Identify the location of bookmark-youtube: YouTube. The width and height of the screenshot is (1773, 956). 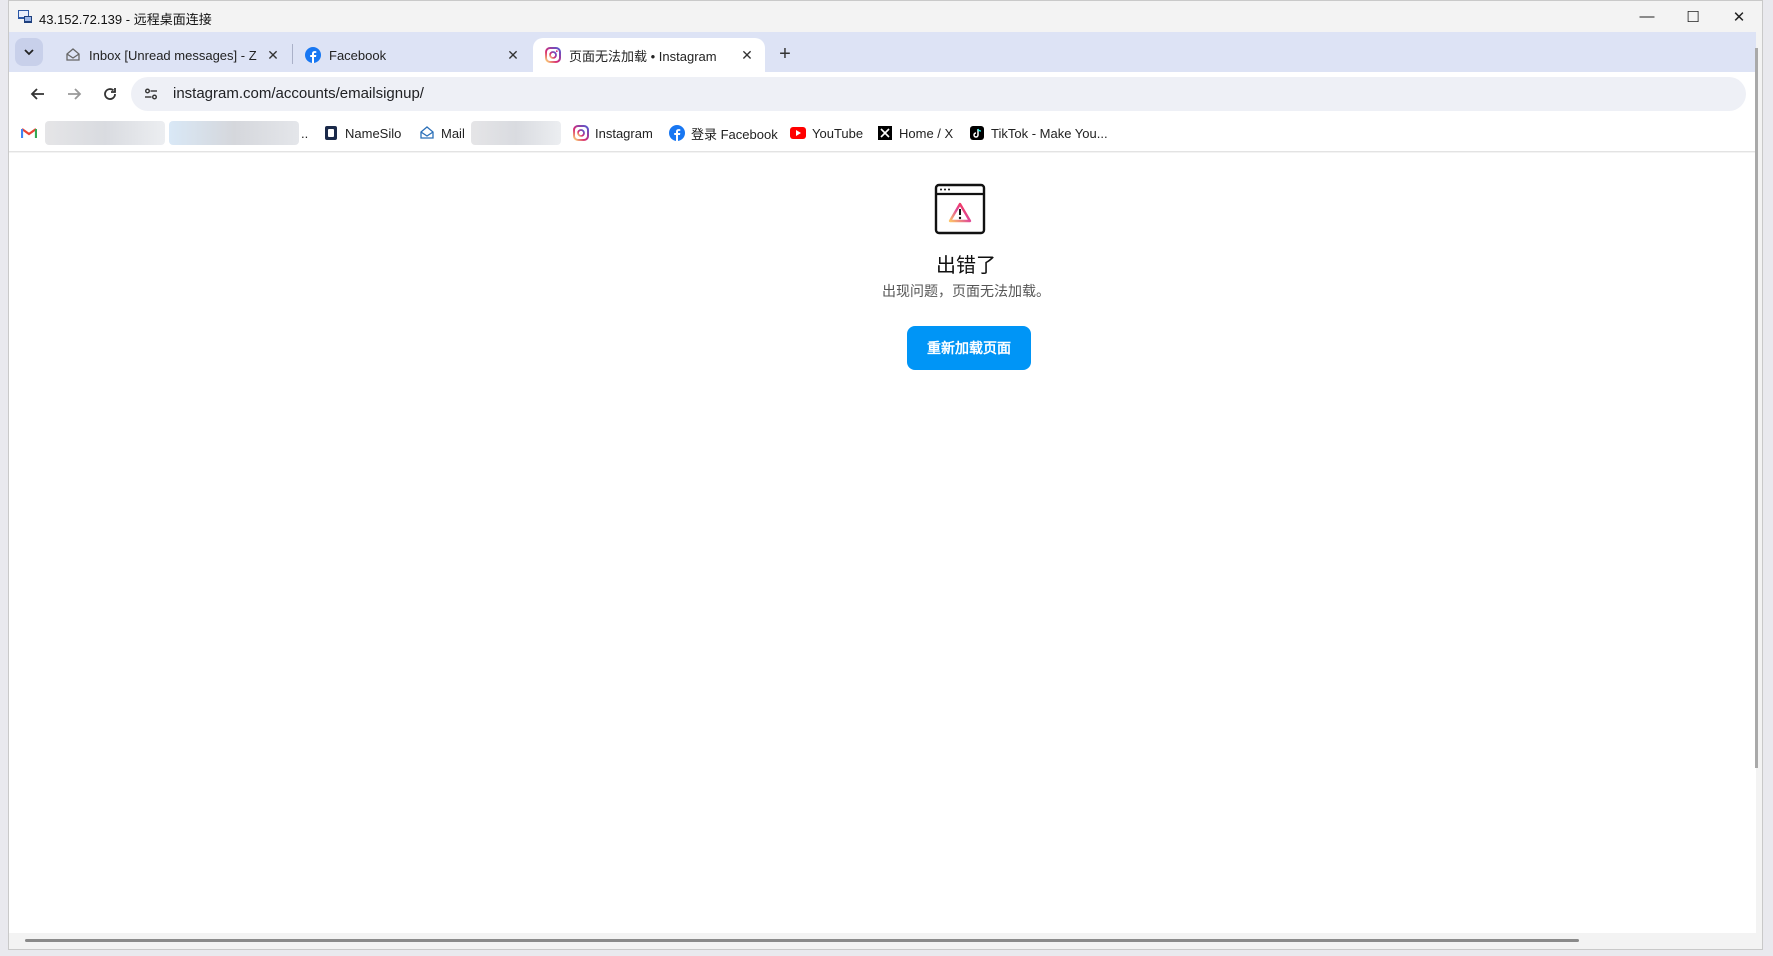
(826, 133).